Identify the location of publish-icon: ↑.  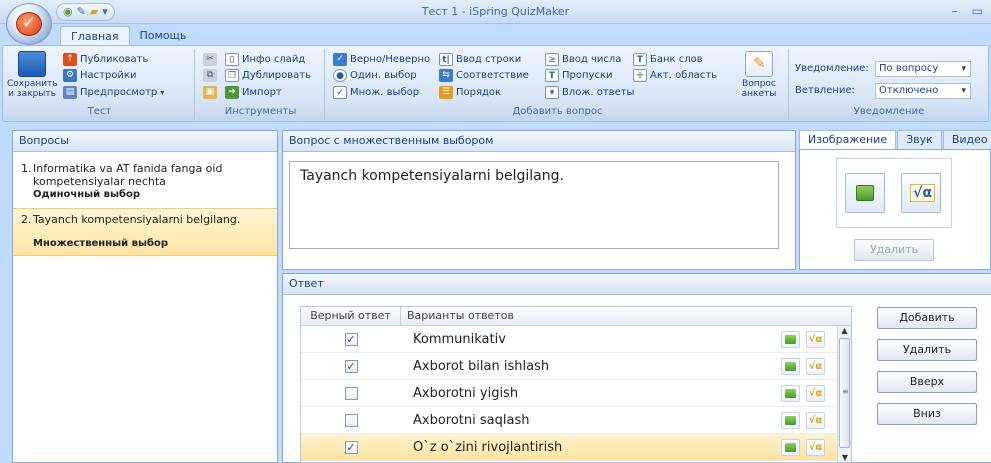
(70, 59).